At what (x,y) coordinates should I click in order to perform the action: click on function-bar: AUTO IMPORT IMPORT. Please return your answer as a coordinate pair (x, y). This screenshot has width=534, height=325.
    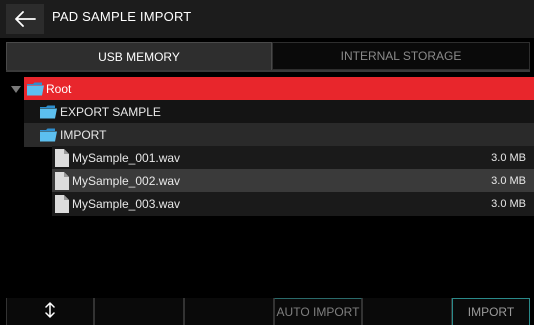
    Looking at the image, I should click on (267, 311).